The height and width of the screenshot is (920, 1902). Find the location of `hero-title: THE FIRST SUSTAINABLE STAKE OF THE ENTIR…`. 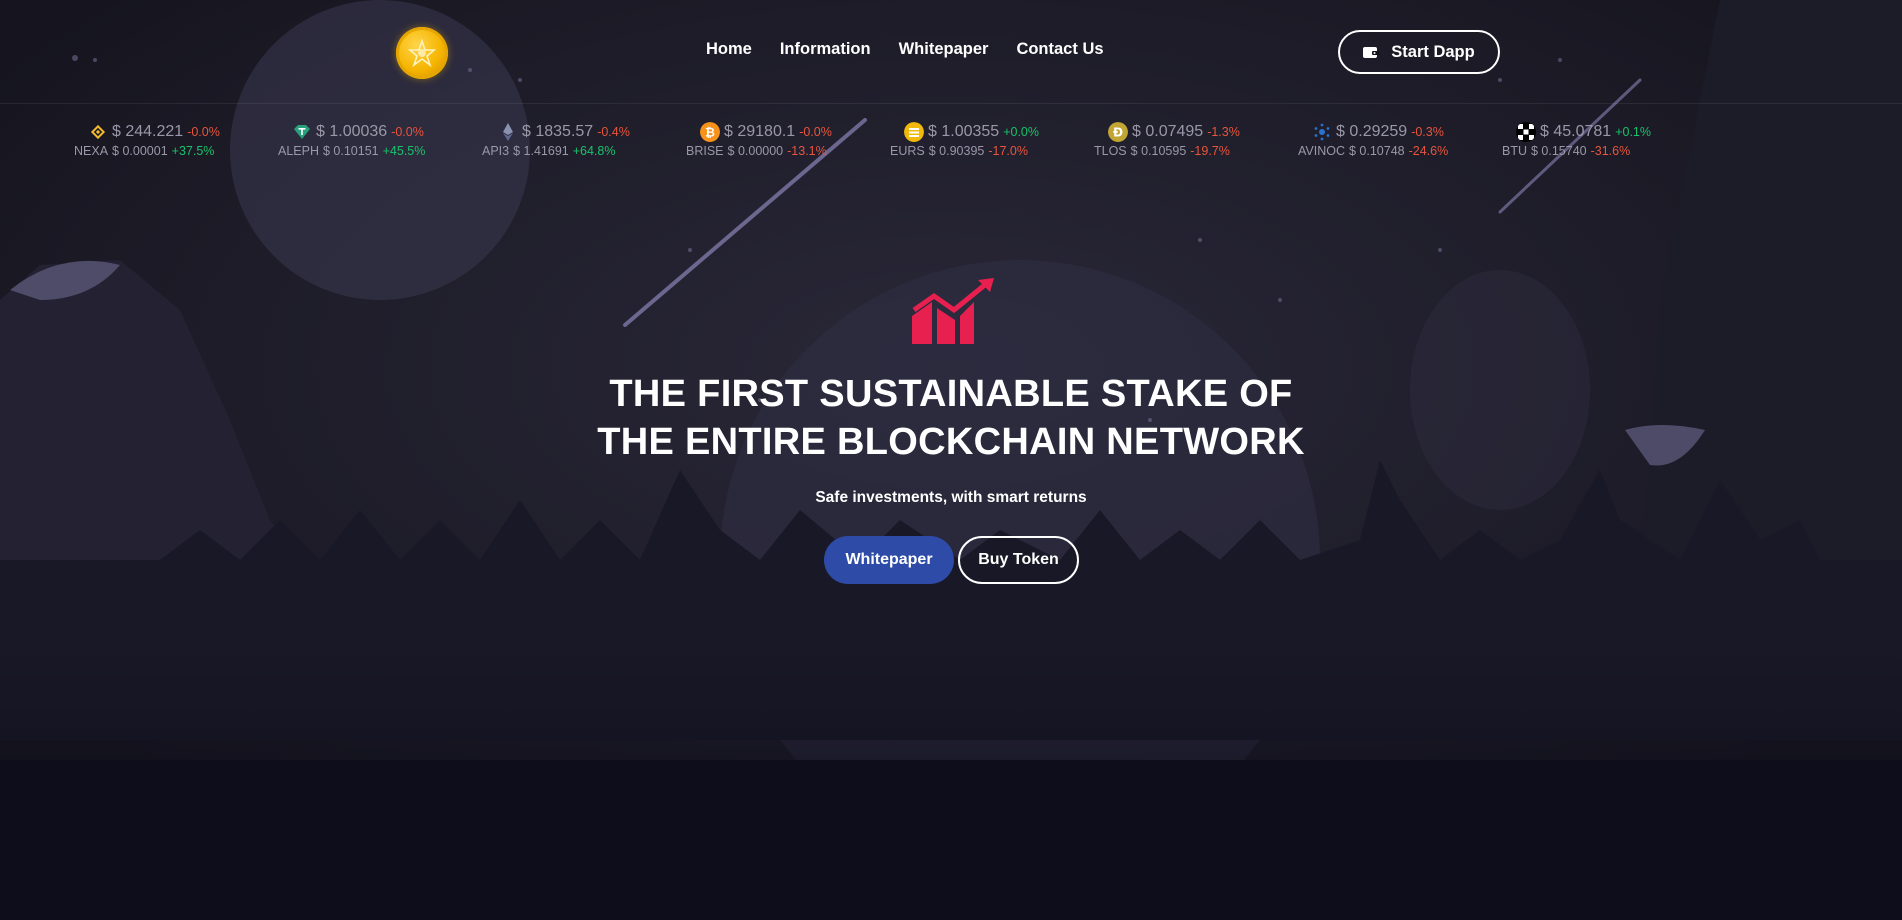

hero-title: THE FIRST SUSTAINABLE STAKE OF THE ENTIR… is located at coordinates (951, 418).